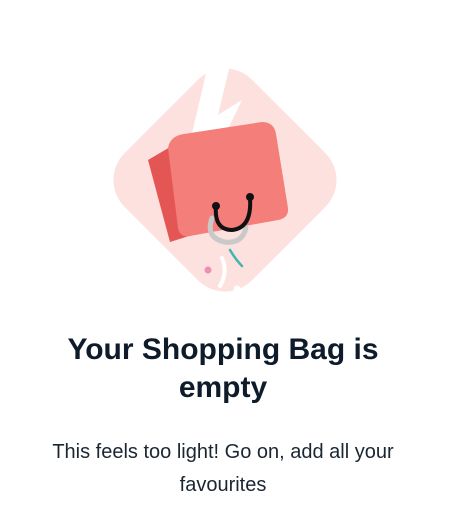 The height and width of the screenshot is (509, 468). What do you see at coordinates (228, 179) in the screenshot?
I see `bag-front` at bounding box center [228, 179].